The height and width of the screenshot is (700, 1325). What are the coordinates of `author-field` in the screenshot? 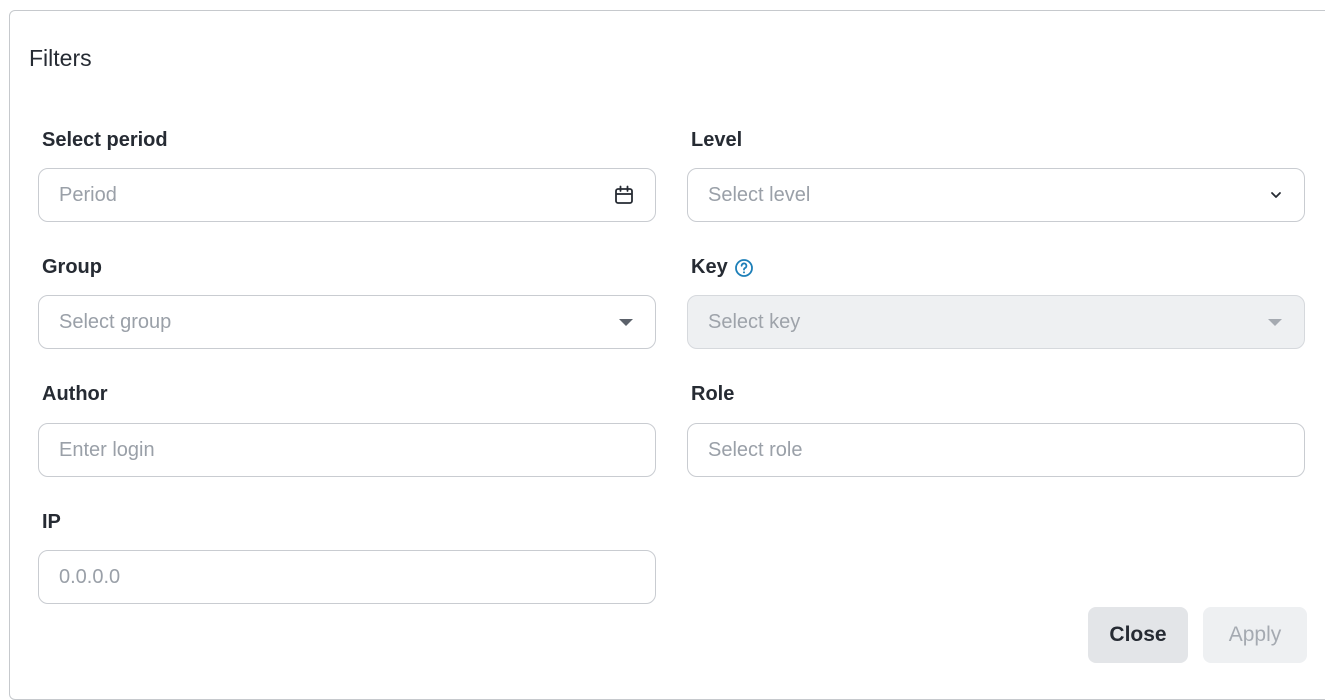 It's located at (347, 450).